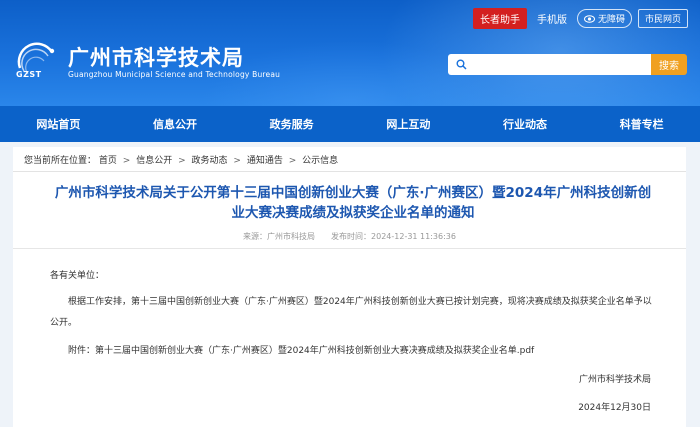 This screenshot has height=427, width=700. Describe the element at coordinates (156, 57) in the screenshot. I see `site-title: 广州市科学技术局` at that location.